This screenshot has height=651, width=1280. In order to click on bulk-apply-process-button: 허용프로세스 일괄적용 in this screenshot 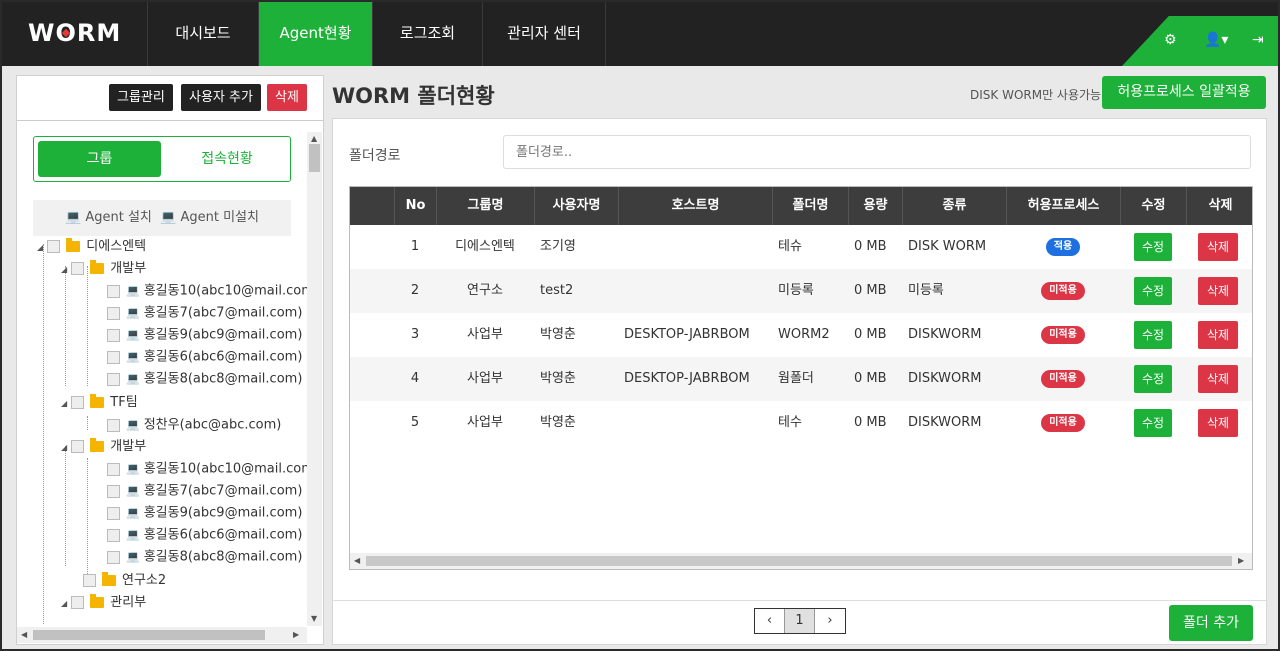, I will do `click(1184, 92)`.